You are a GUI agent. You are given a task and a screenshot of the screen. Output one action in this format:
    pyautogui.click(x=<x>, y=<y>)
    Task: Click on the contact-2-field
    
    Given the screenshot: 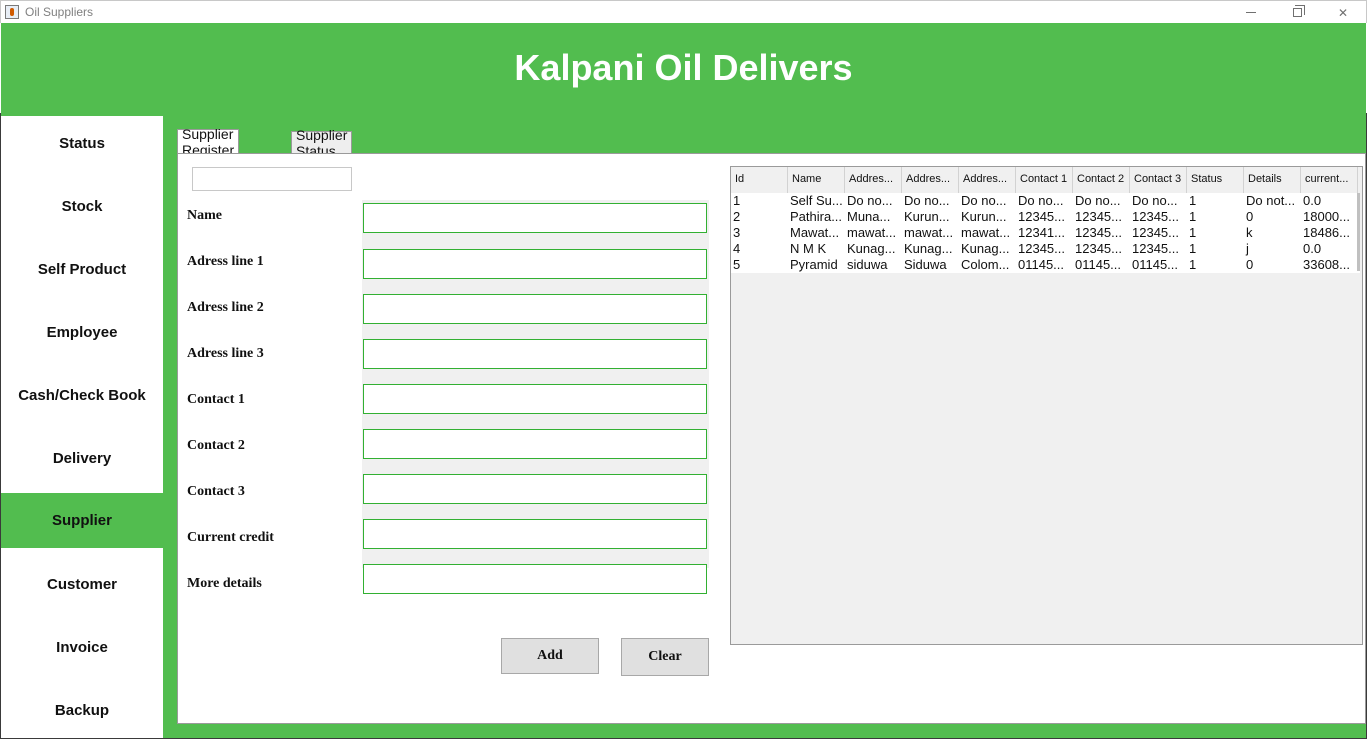 What is the action you would take?
    pyautogui.click(x=535, y=444)
    